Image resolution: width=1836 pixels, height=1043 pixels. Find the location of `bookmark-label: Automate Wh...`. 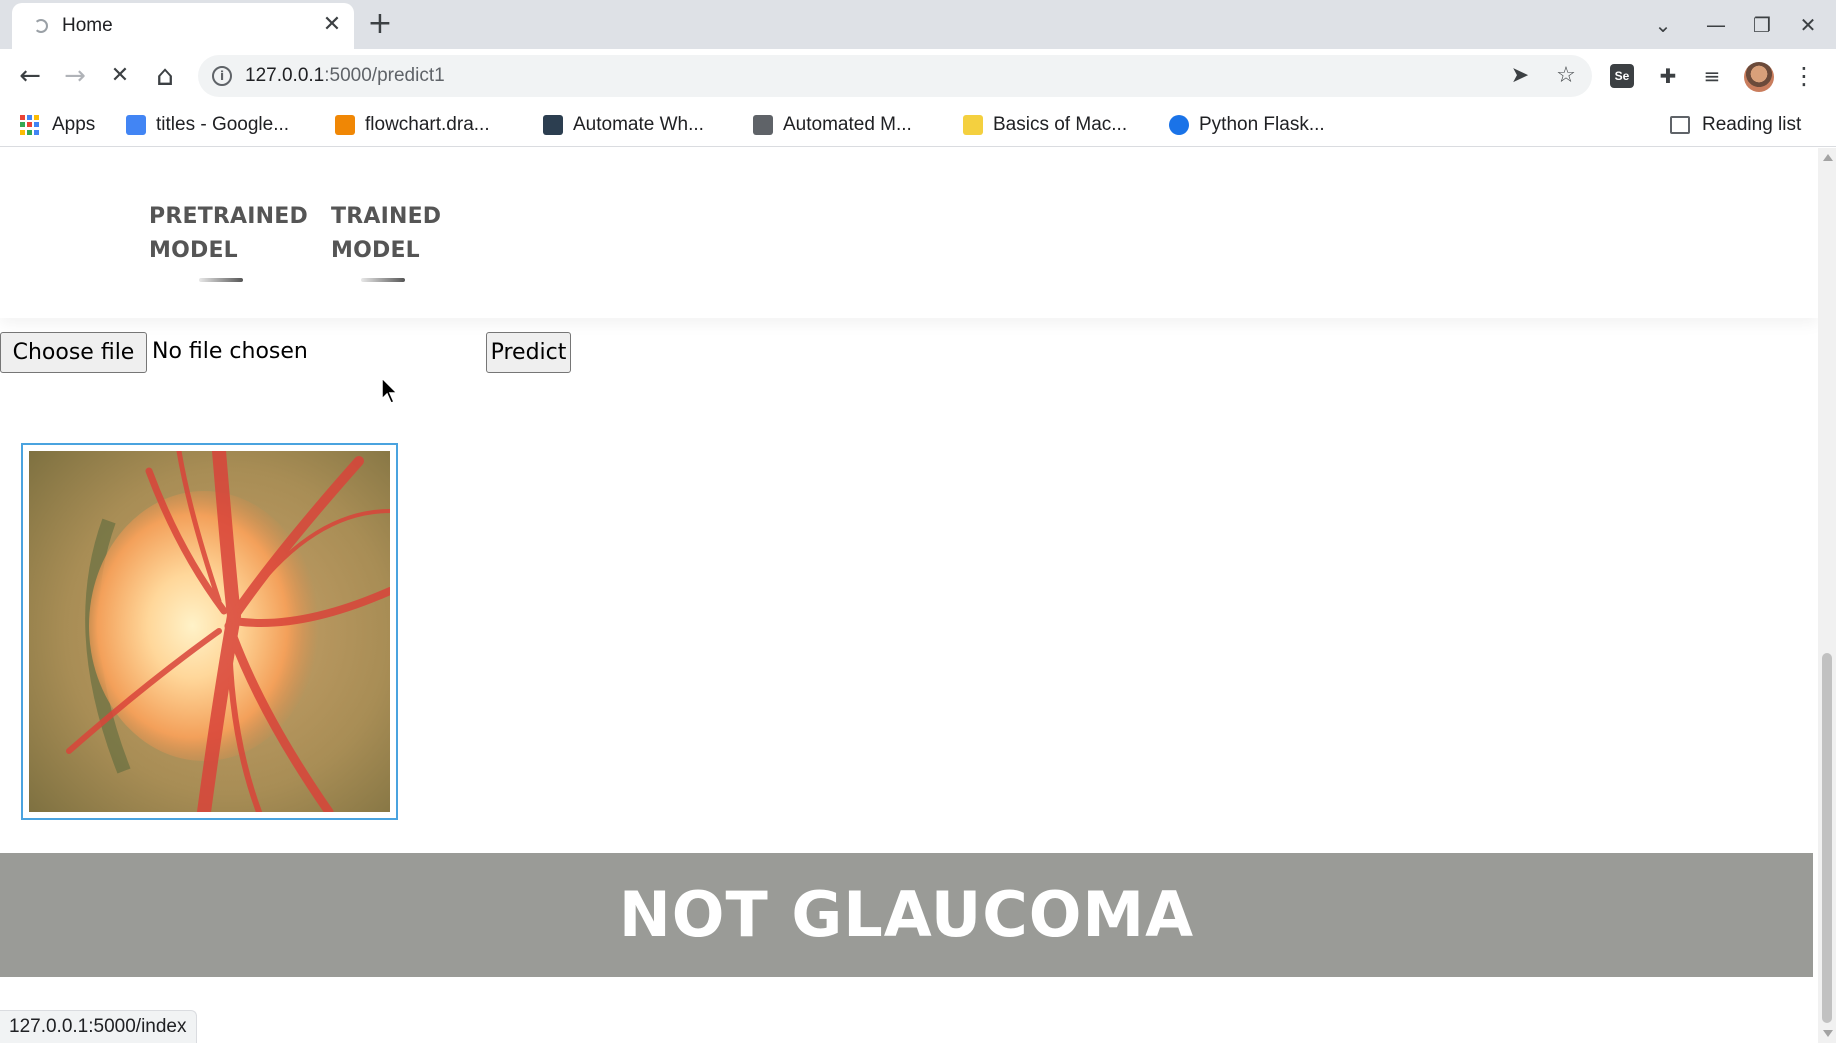

bookmark-label: Automate Wh... is located at coordinates (638, 124).